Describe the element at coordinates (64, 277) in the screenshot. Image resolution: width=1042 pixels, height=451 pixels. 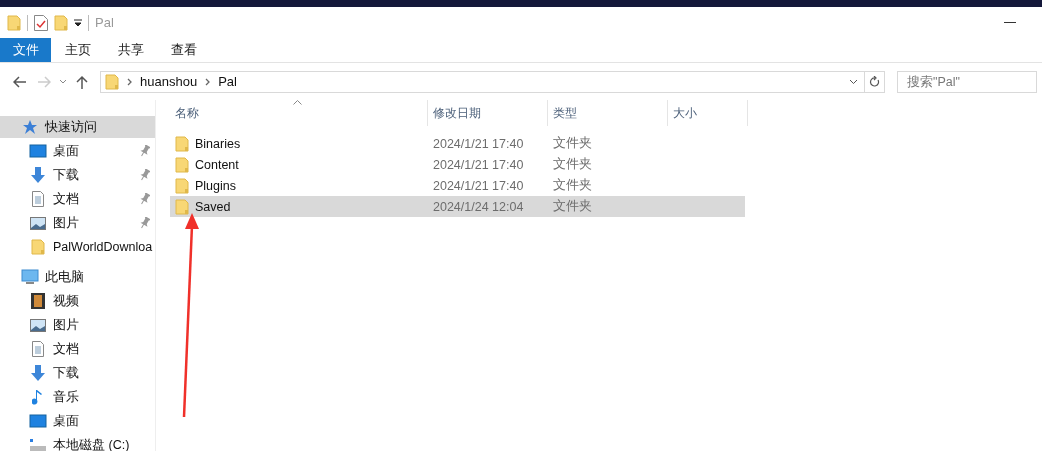
I see `nav-label: 此电脑` at that location.